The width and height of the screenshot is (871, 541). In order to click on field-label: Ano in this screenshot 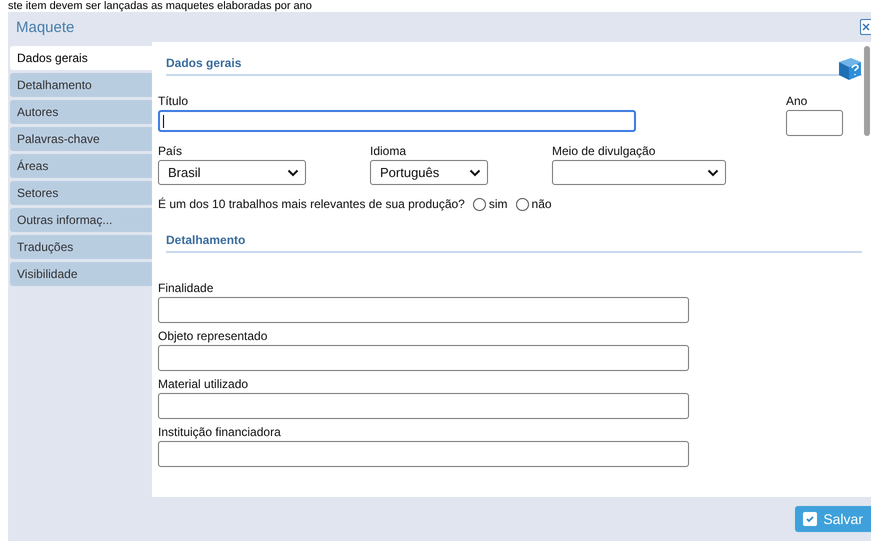, I will do `click(797, 101)`.